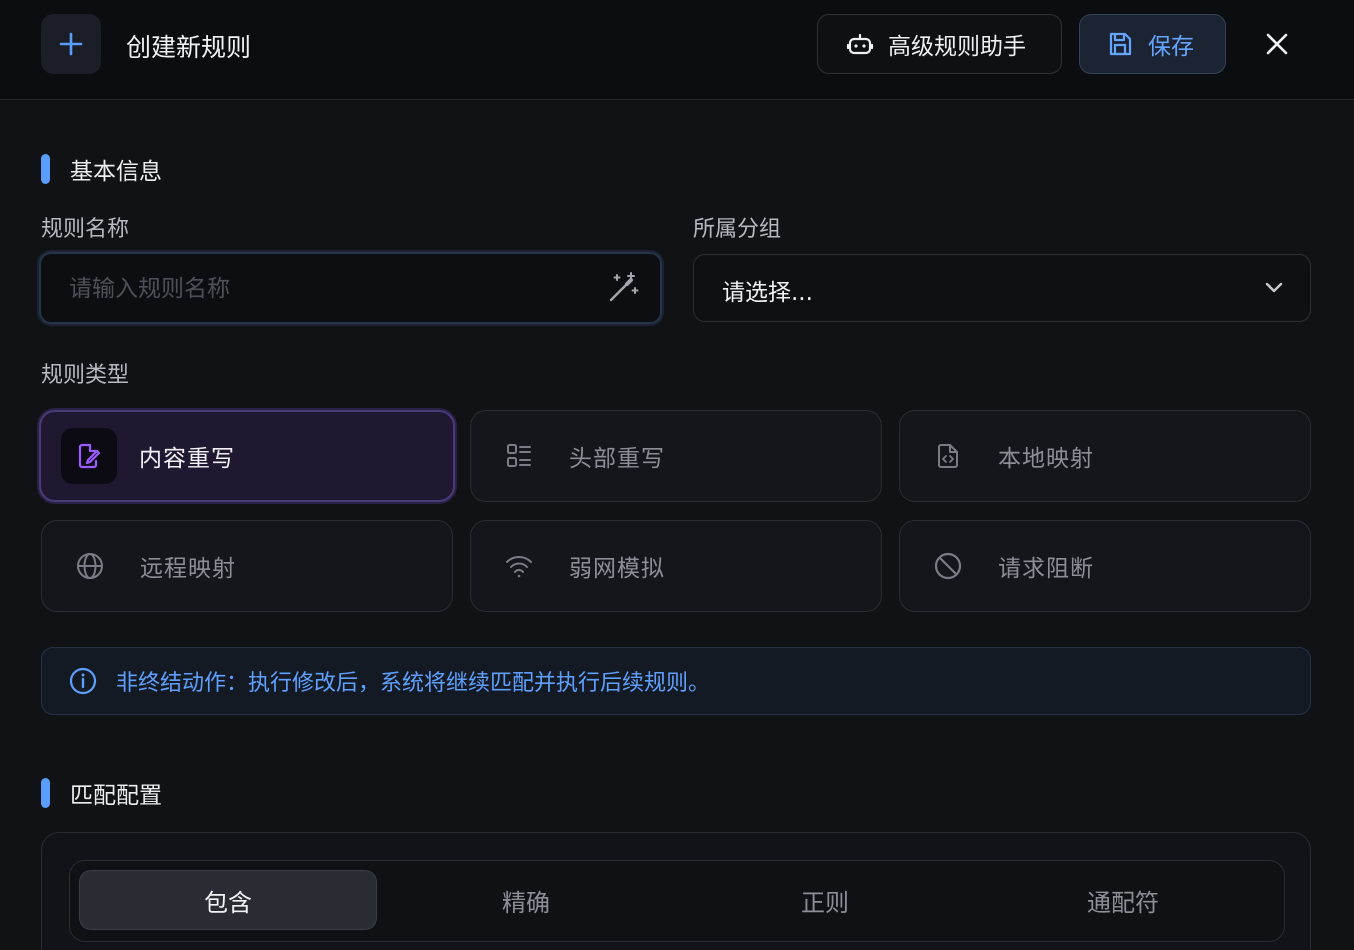  What do you see at coordinates (737, 229) in the screenshot?
I see `group-label: 所属分组` at bounding box center [737, 229].